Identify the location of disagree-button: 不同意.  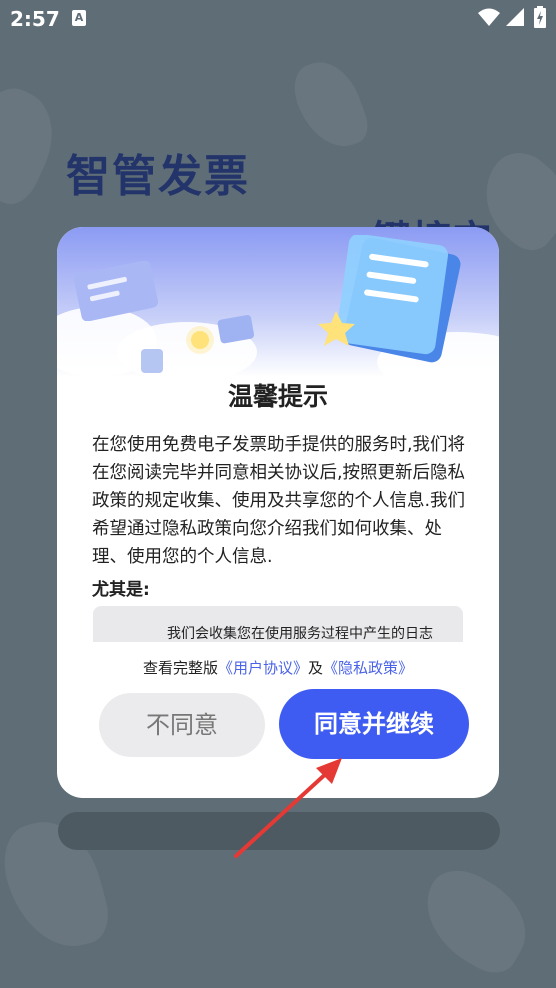
(182, 725).